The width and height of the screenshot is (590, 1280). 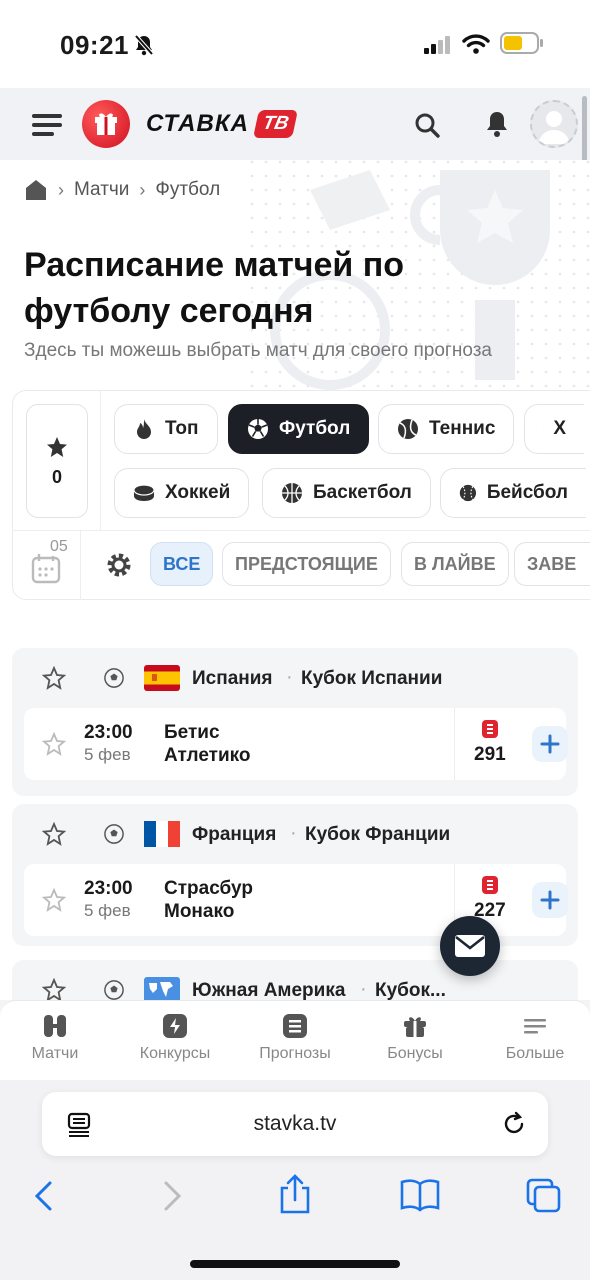 What do you see at coordinates (295, 1264) in the screenshot?
I see `home-indicator` at bounding box center [295, 1264].